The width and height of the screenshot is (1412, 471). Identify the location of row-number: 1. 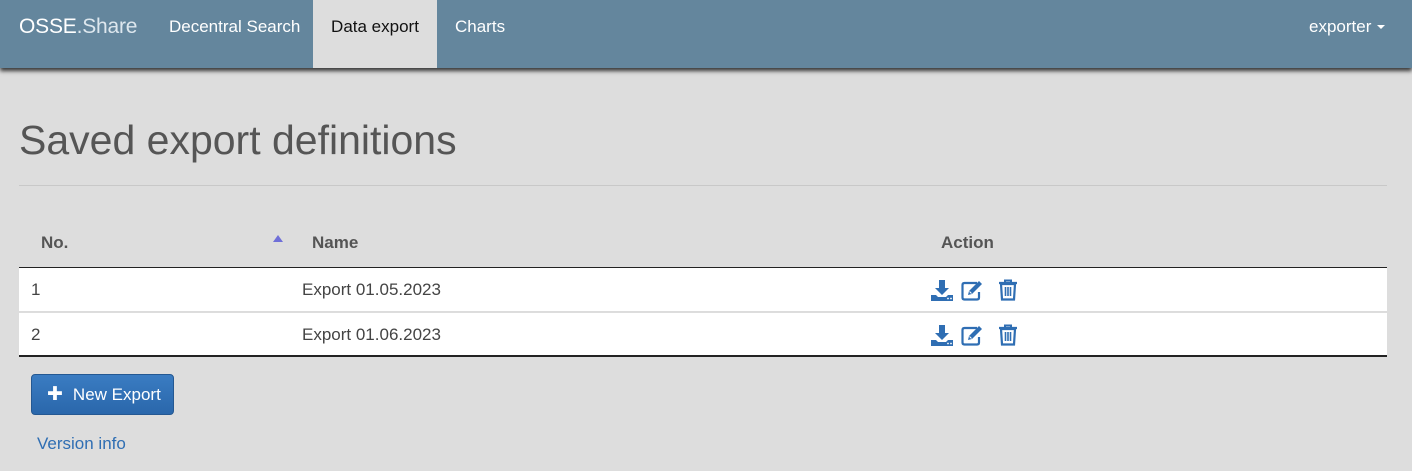
(36, 289).